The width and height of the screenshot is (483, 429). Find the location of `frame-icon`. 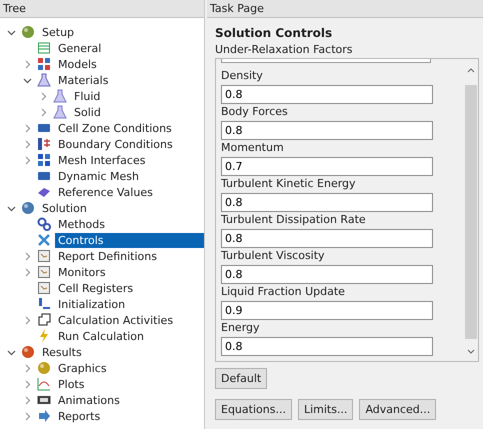

frame-icon is located at coordinates (44, 320).